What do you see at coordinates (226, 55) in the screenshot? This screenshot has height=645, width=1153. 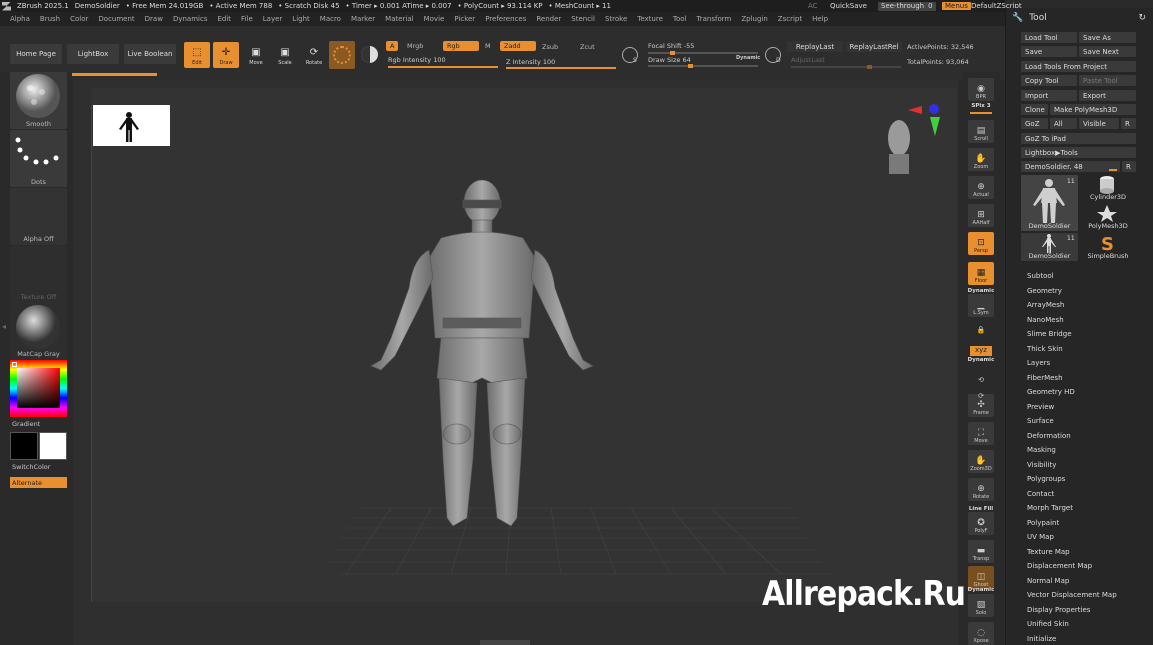 I see `draw-mode-button: ✛ Draw` at bounding box center [226, 55].